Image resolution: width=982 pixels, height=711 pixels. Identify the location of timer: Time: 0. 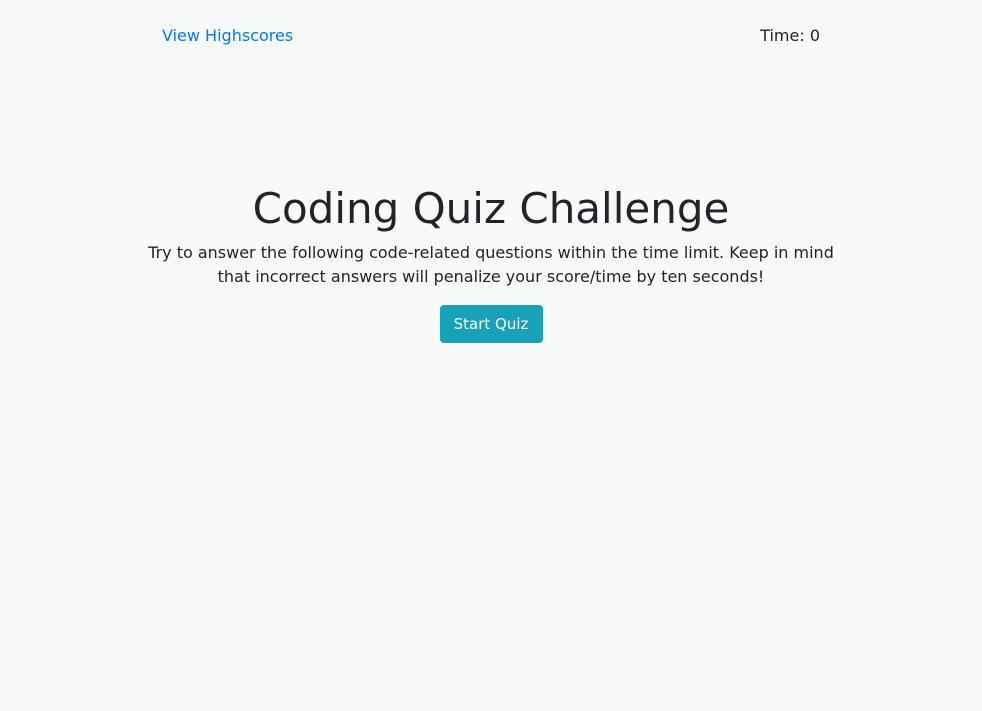
(790, 36).